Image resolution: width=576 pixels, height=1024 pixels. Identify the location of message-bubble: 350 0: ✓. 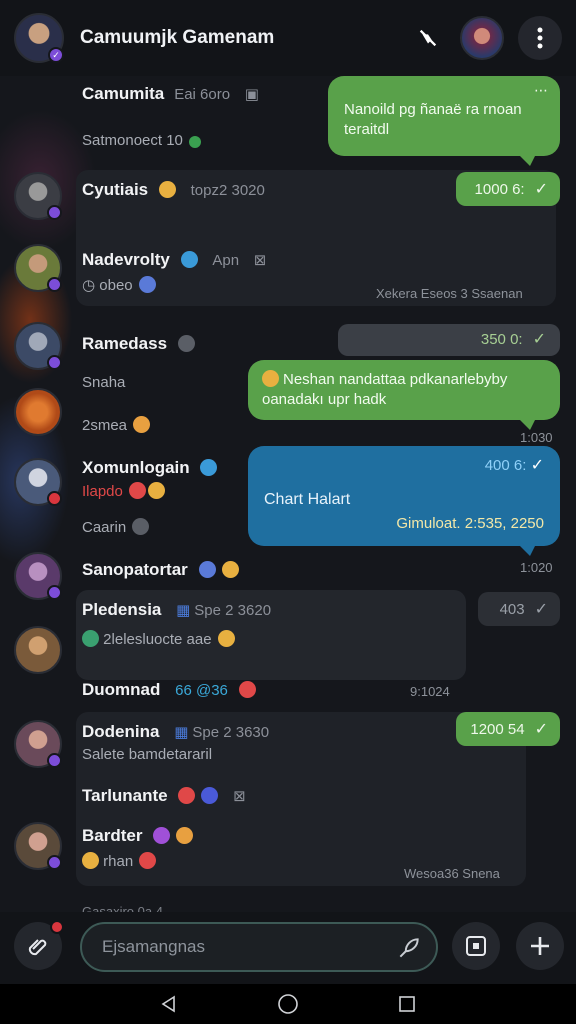
(449, 340).